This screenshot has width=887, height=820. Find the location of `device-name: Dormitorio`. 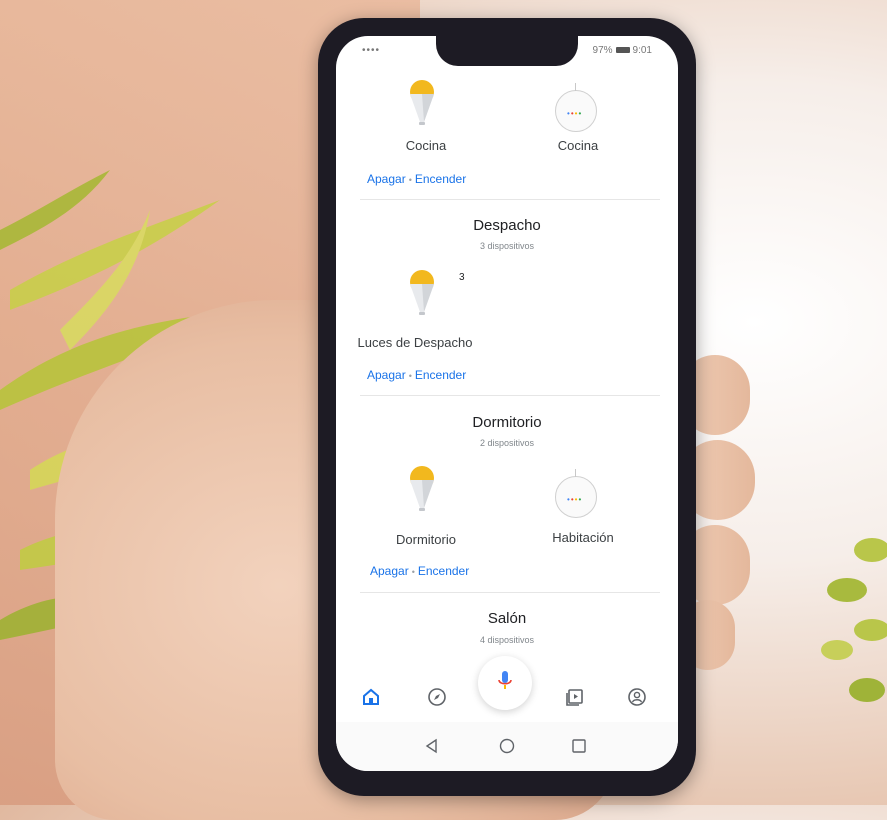

device-name: Dormitorio is located at coordinates (426, 539).